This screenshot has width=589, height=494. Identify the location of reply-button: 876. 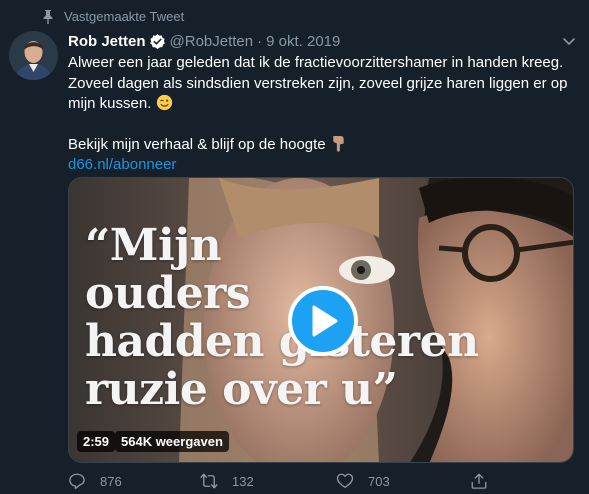
(95, 481).